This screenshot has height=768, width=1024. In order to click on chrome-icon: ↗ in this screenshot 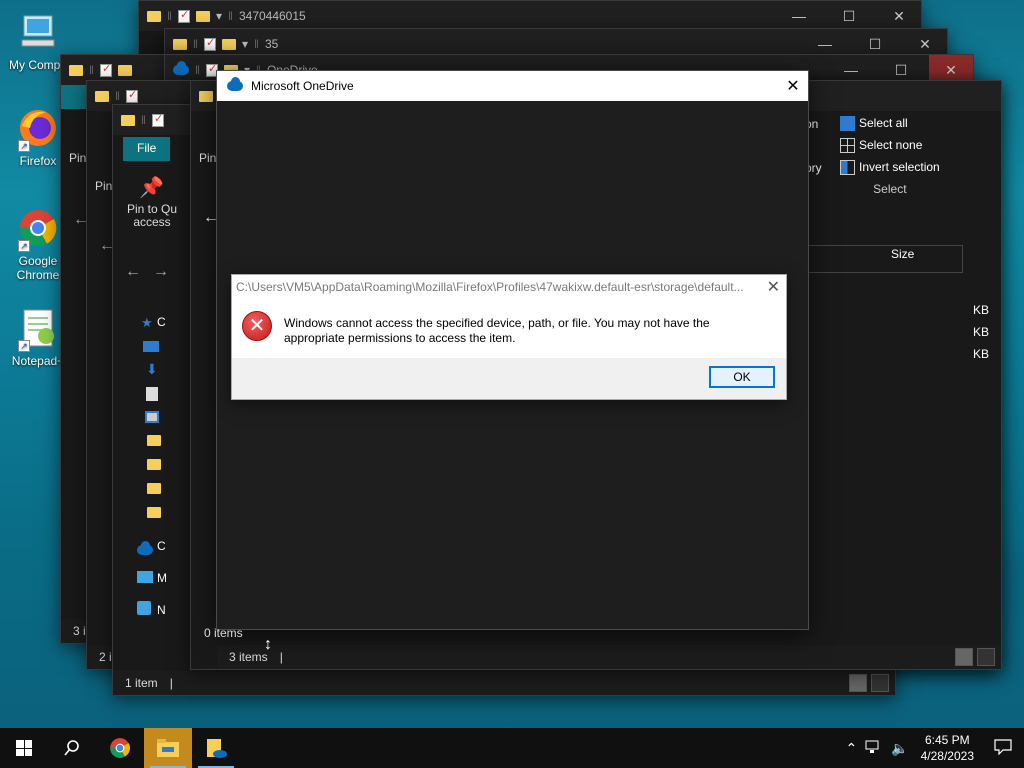, I will do `click(38, 229)`.